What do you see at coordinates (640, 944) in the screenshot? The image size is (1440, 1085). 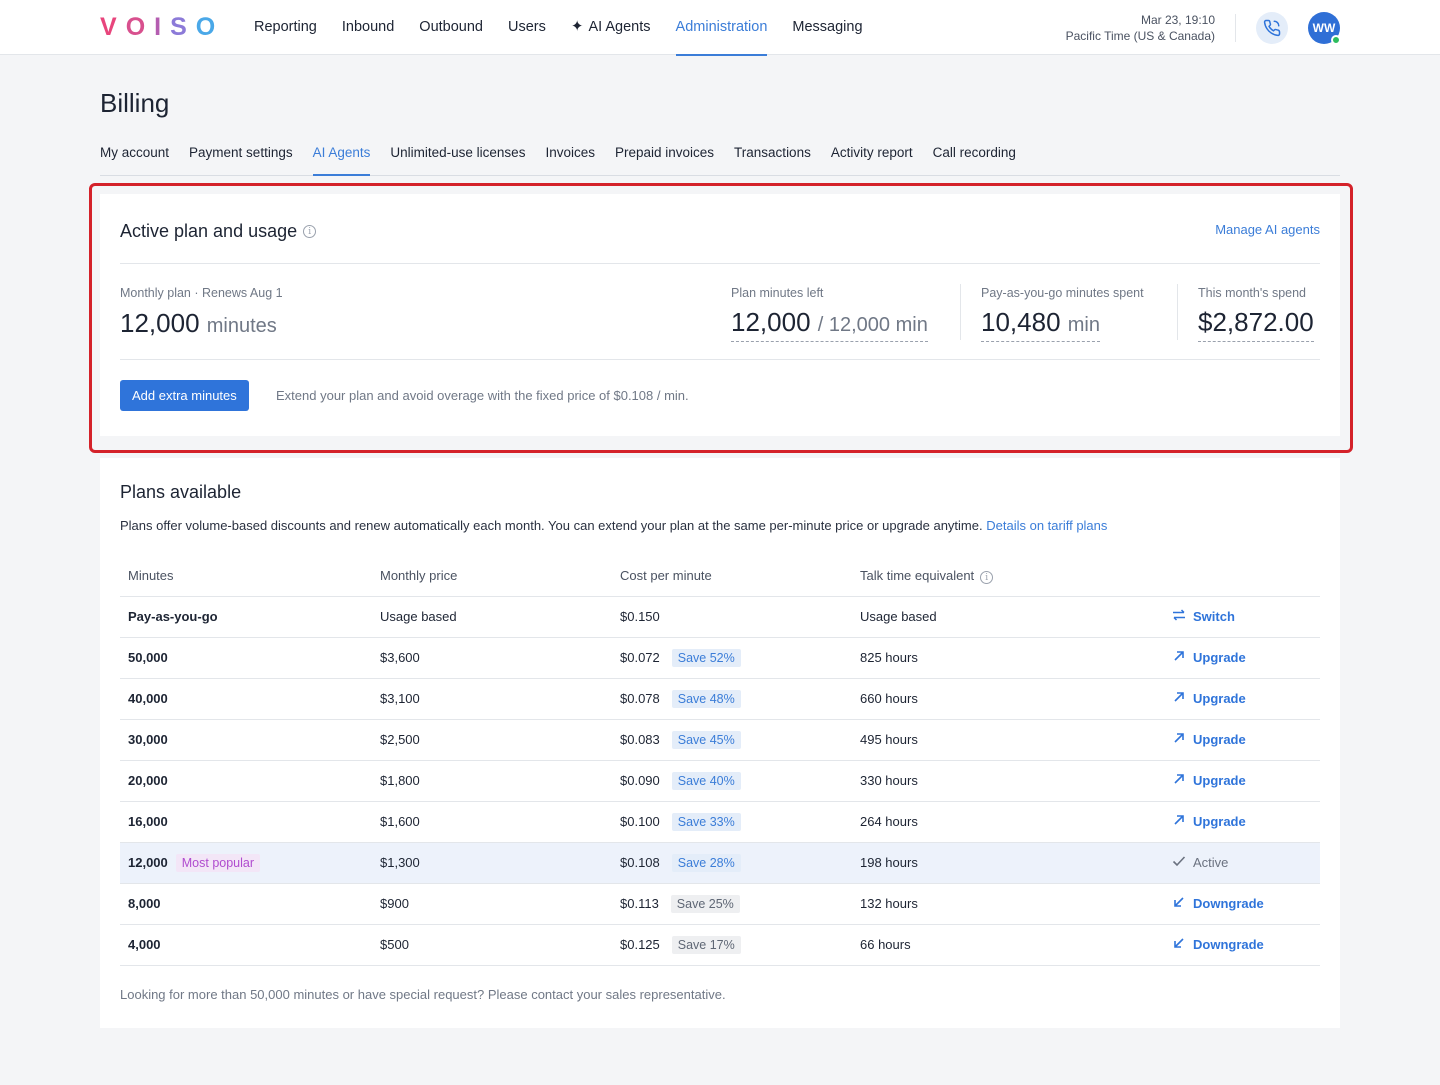 I see `cost-value: $0.125` at bounding box center [640, 944].